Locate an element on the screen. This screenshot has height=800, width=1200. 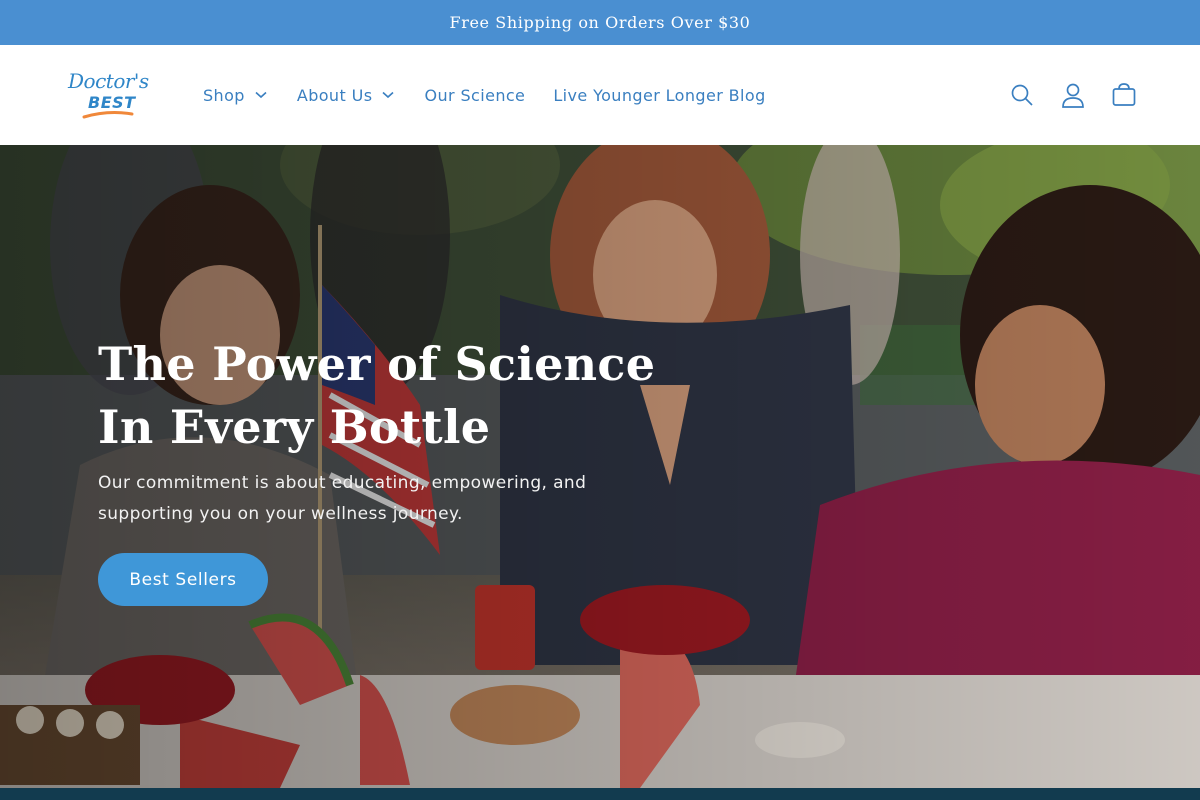
logo-script-text: Doctor's is located at coordinates (108, 81).